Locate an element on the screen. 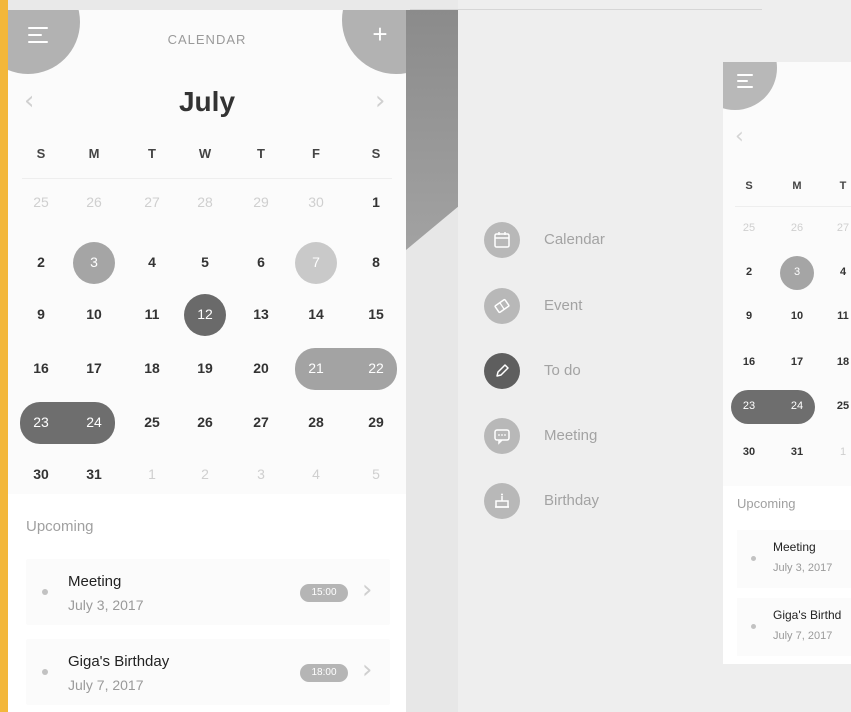 This screenshot has width=851, height=712. page-title: CALENDAR is located at coordinates (207, 39).